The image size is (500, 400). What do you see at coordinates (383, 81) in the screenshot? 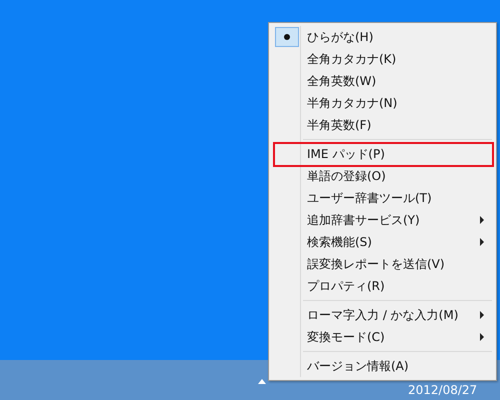
I see `menu-item: 全角英数(W)` at bounding box center [383, 81].